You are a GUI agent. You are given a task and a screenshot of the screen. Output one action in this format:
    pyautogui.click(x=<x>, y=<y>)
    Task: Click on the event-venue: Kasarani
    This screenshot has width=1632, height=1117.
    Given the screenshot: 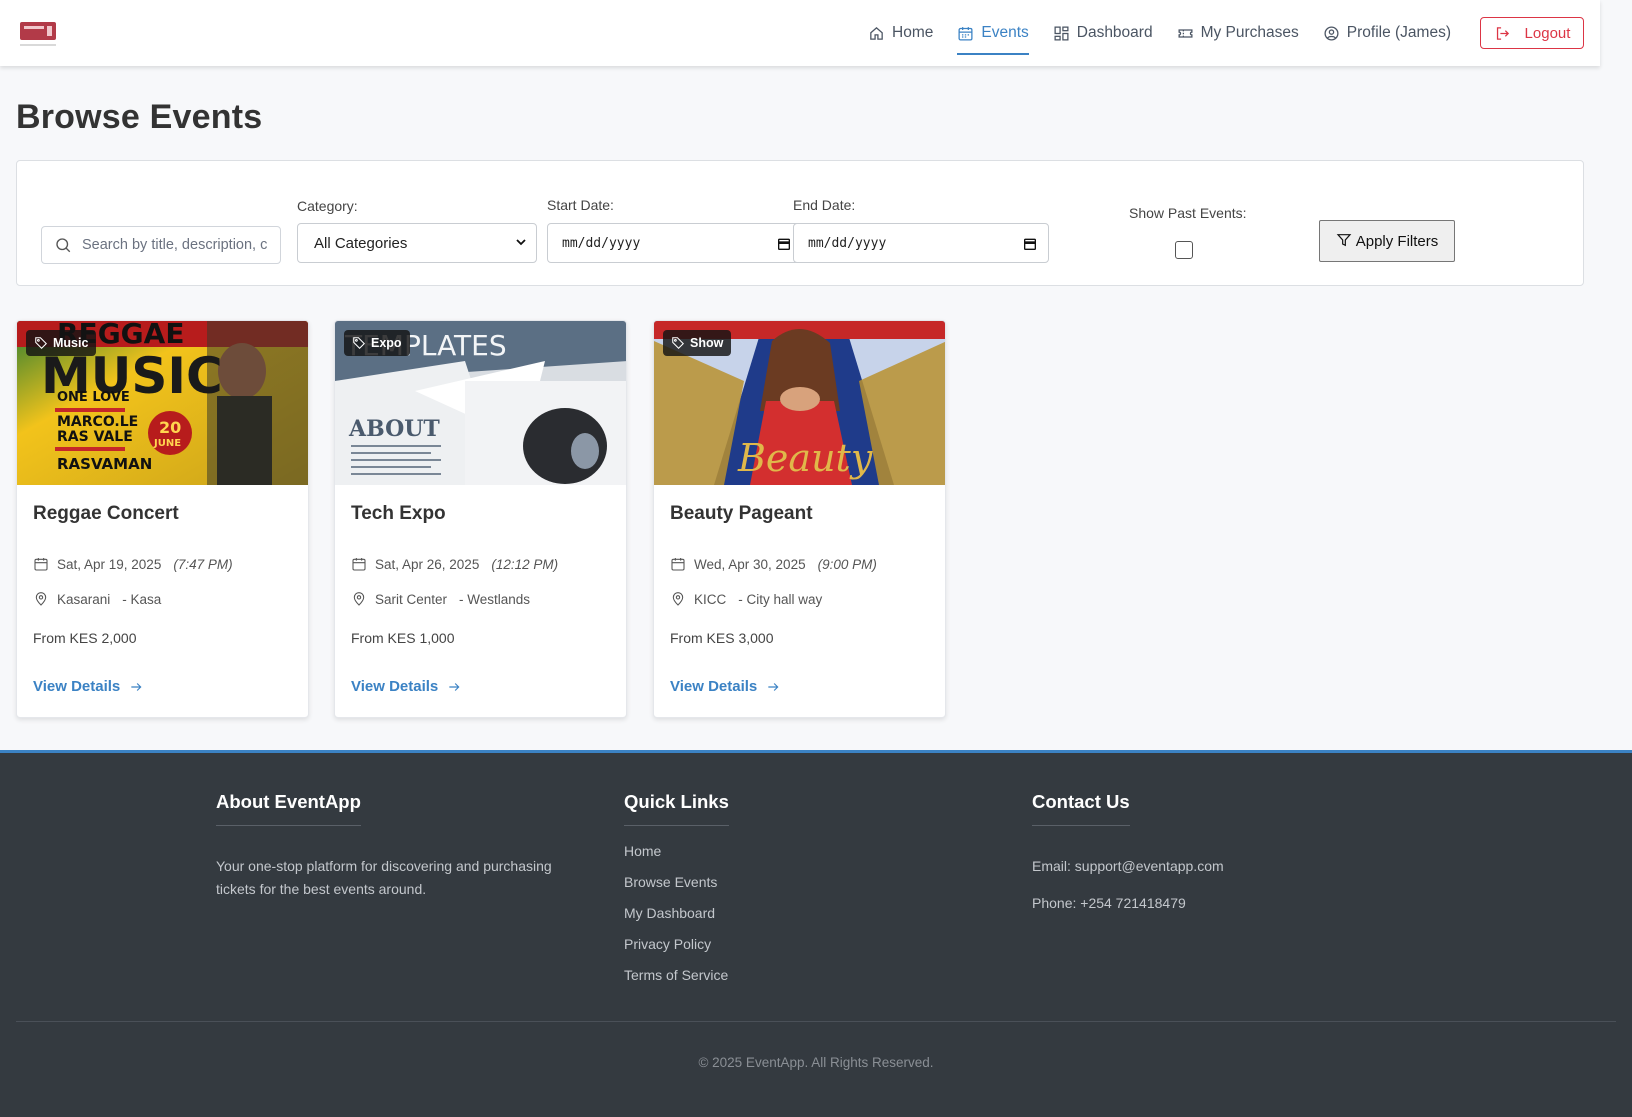 What is the action you would take?
    pyautogui.click(x=84, y=599)
    